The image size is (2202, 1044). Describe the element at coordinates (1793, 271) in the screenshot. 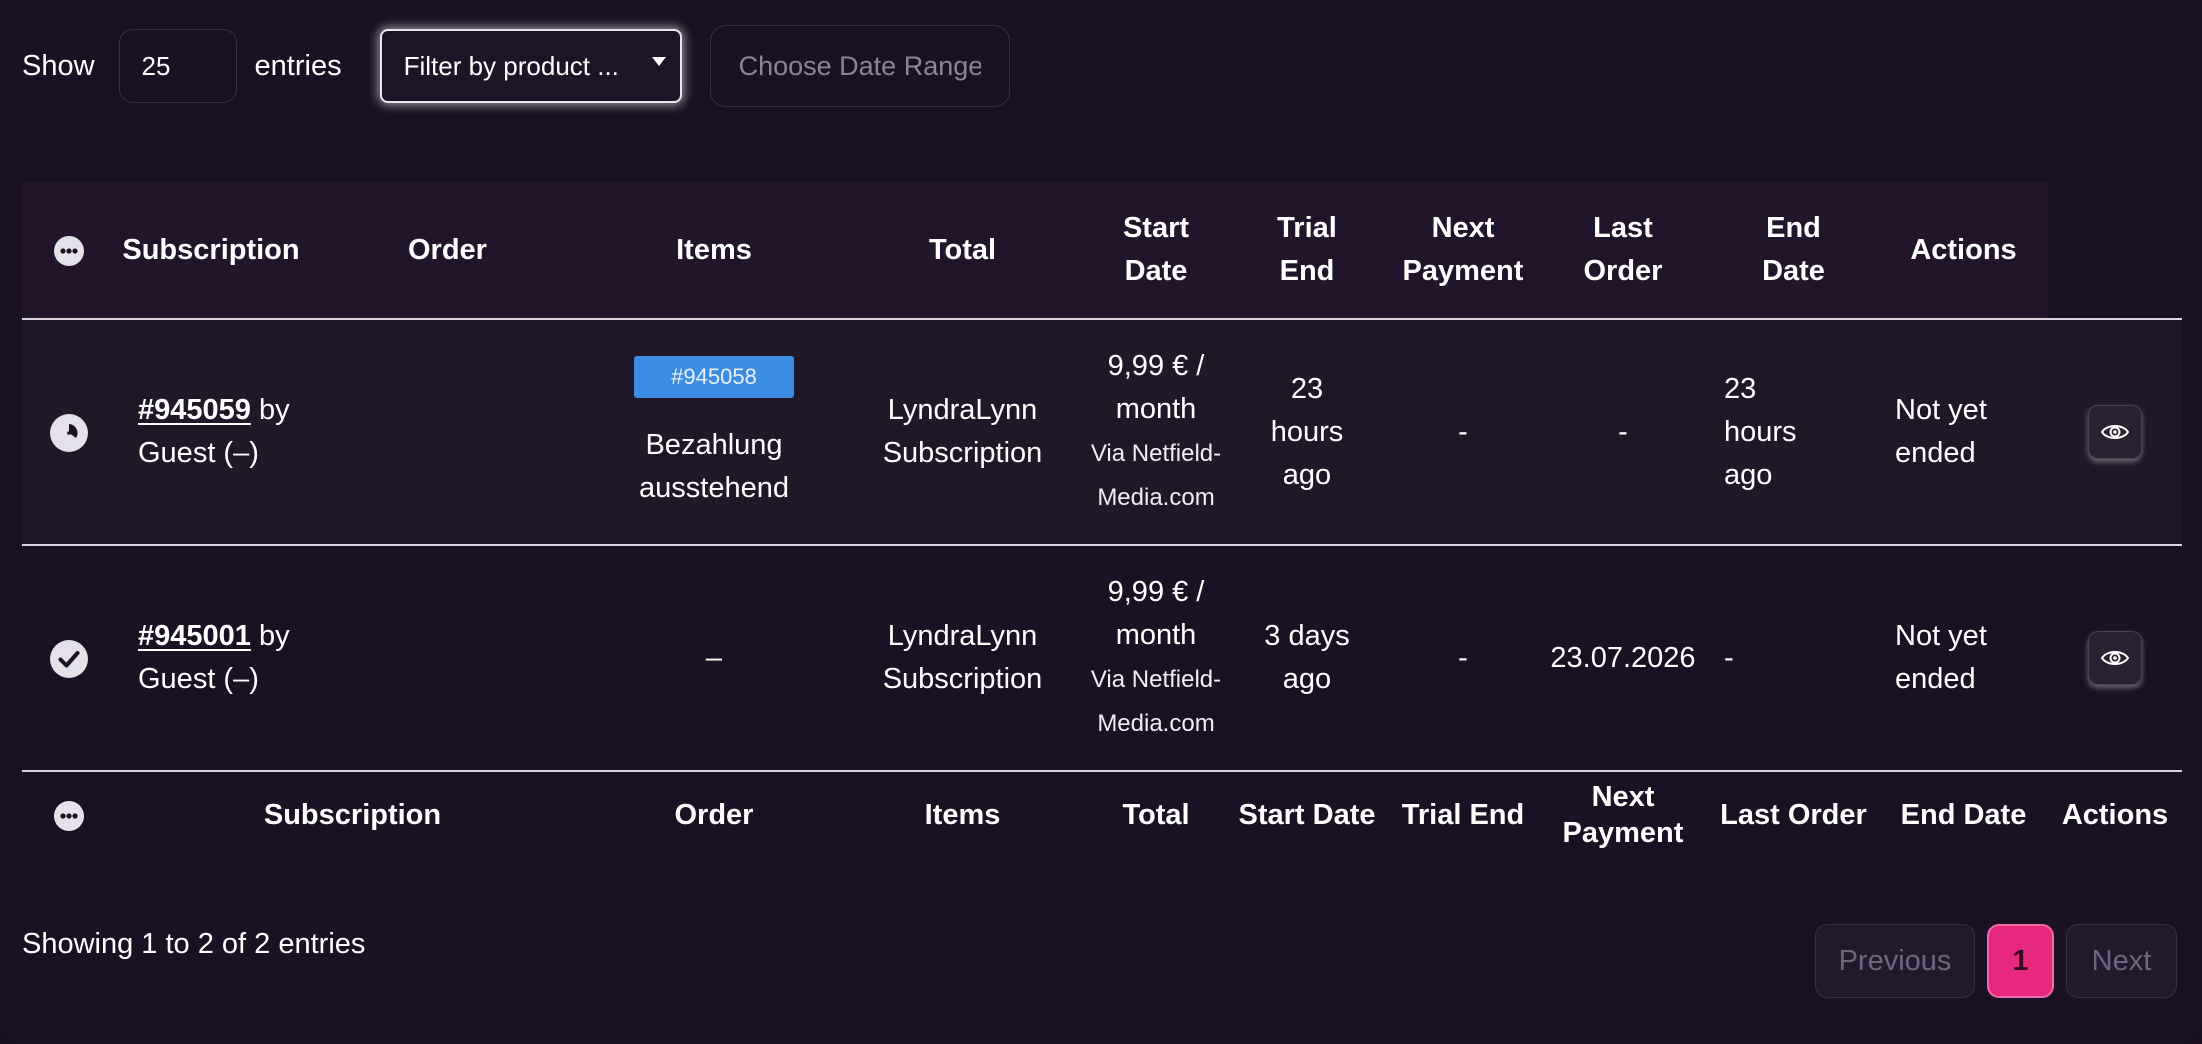

I see `header-end-date-l2: Date` at that location.